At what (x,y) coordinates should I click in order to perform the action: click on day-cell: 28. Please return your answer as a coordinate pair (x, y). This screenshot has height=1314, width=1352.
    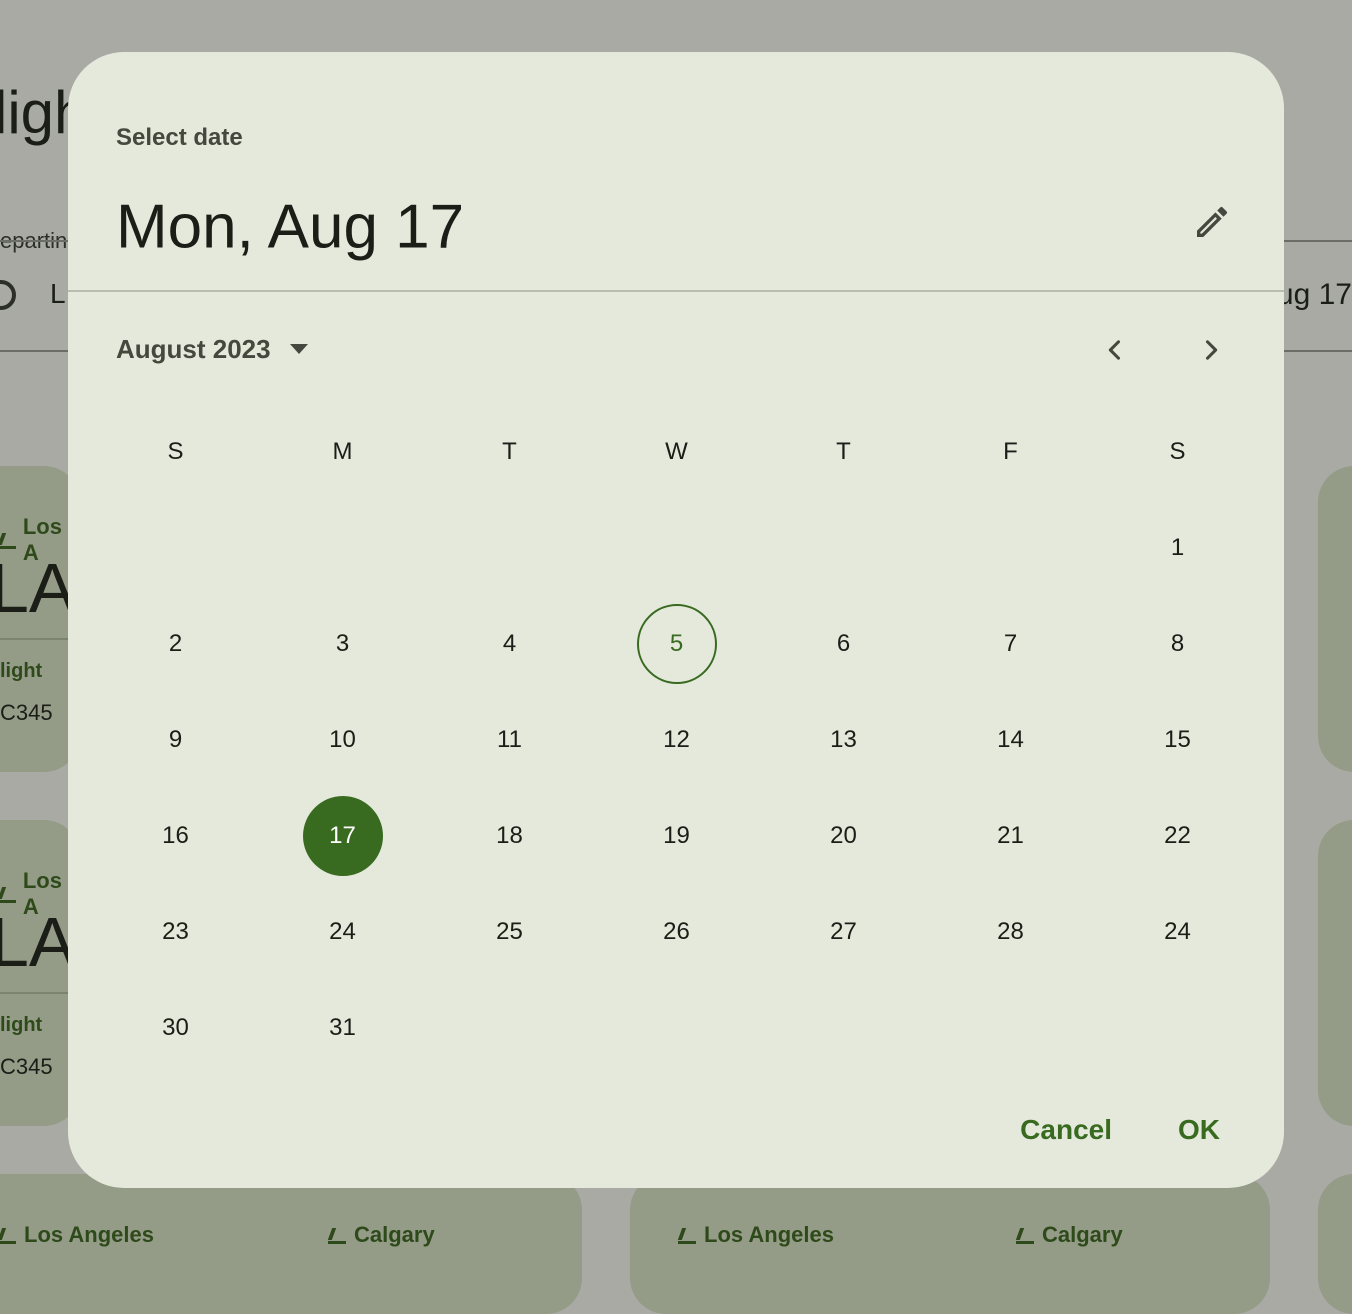
    Looking at the image, I should click on (1010, 932).